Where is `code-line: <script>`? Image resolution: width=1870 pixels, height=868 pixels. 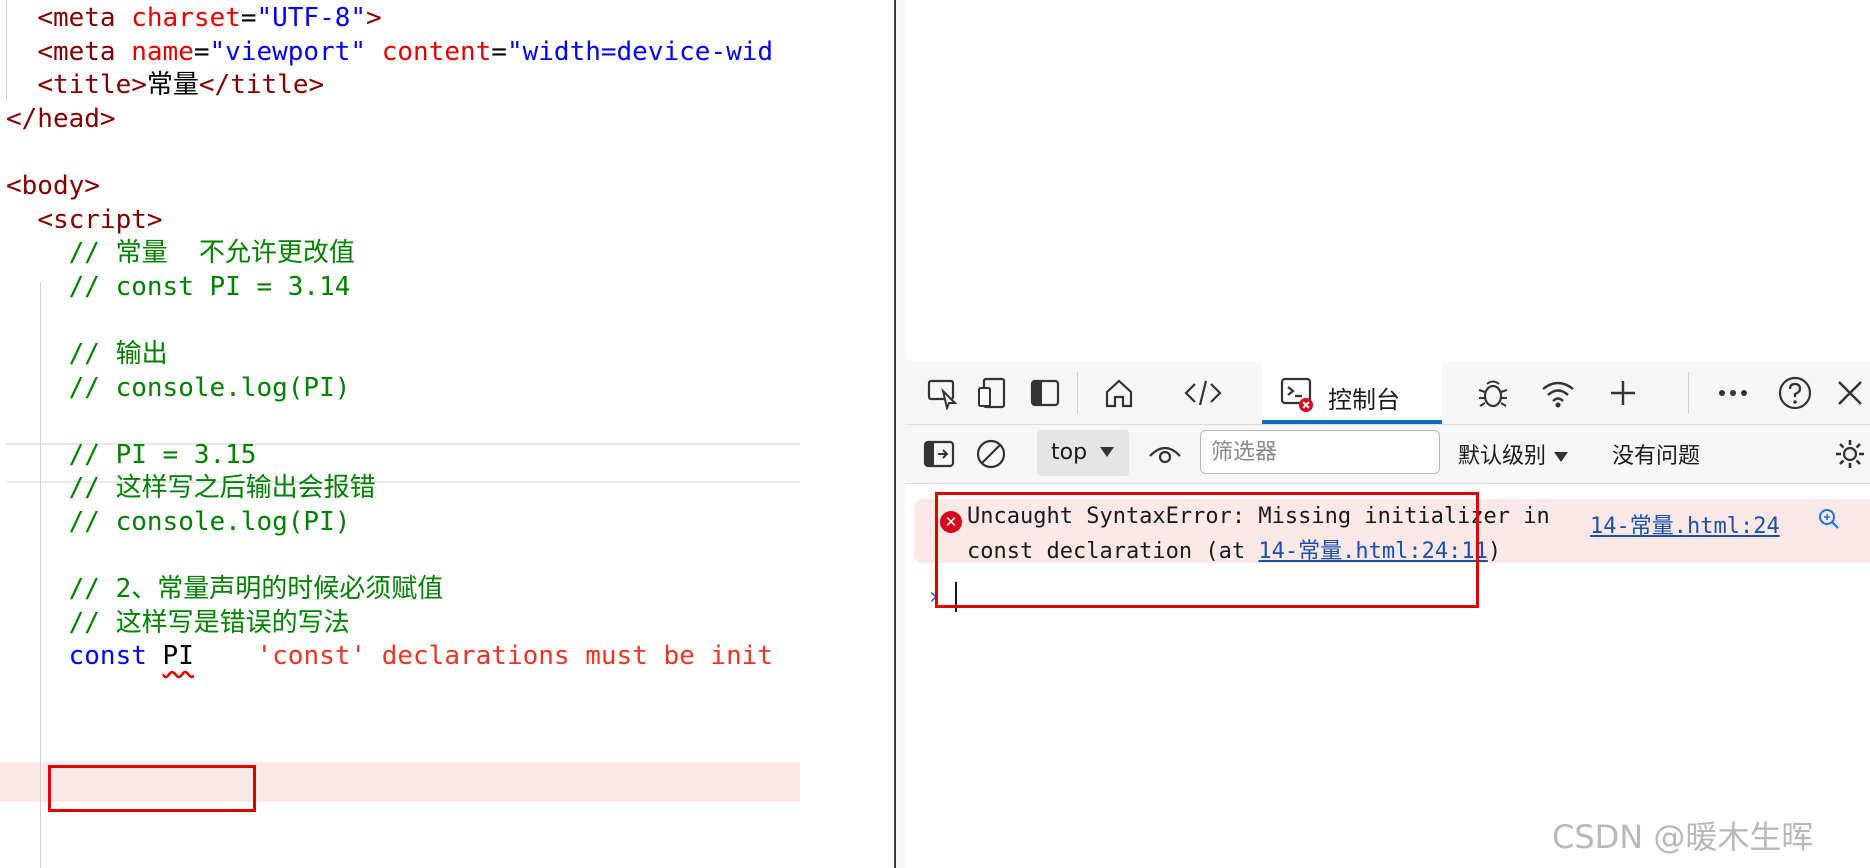
code-line: <script> is located at coordinates (84, 221).